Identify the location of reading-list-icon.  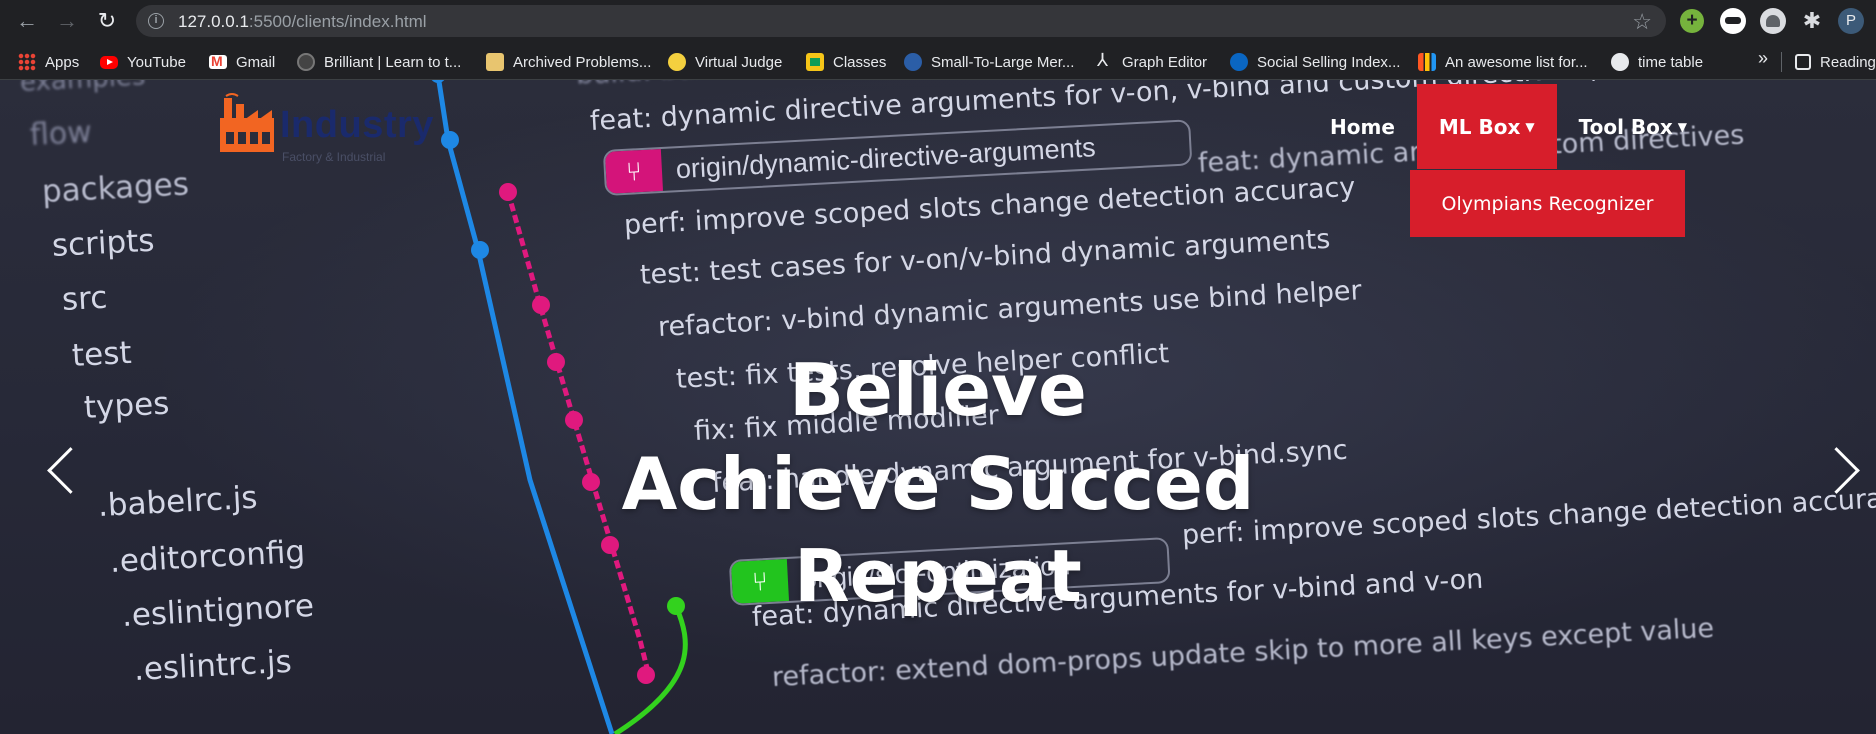
(1803, 62).